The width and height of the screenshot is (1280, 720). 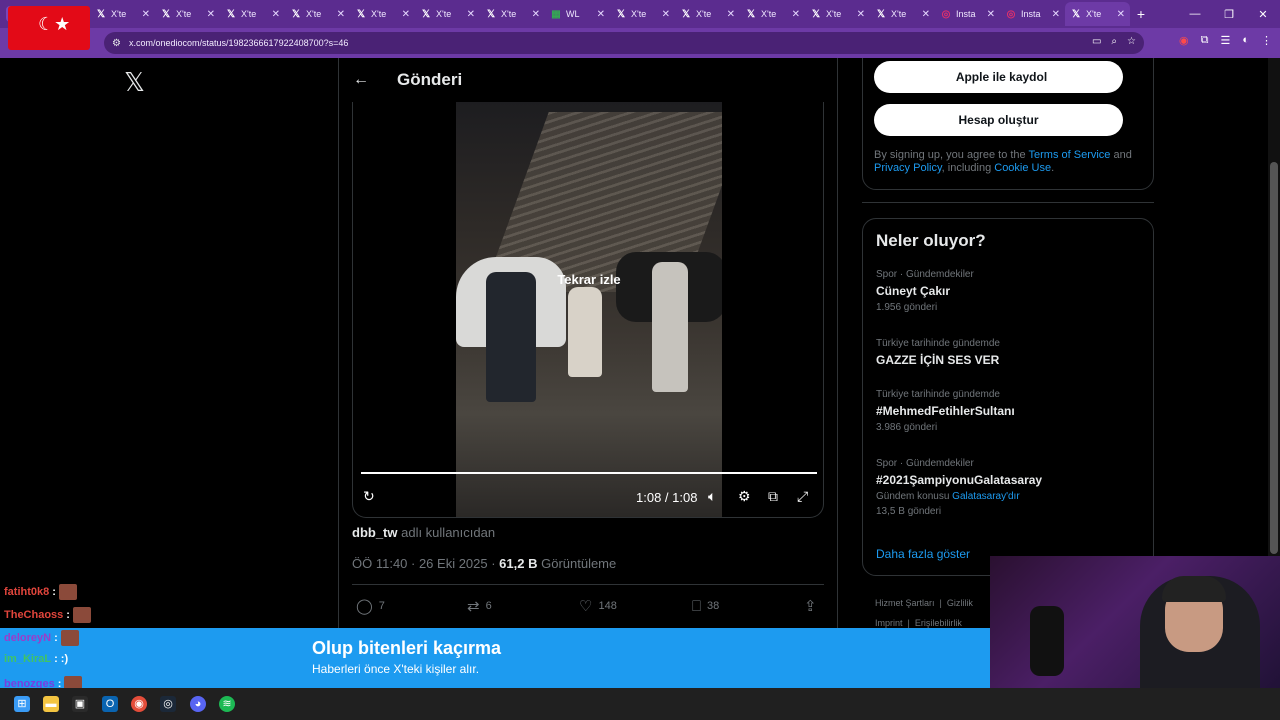 What do you see at coordinates (1205, 40) in the screenshot?
I see `extensions-puzzle-icon: ⧉` at bounding box center [1205, 40].